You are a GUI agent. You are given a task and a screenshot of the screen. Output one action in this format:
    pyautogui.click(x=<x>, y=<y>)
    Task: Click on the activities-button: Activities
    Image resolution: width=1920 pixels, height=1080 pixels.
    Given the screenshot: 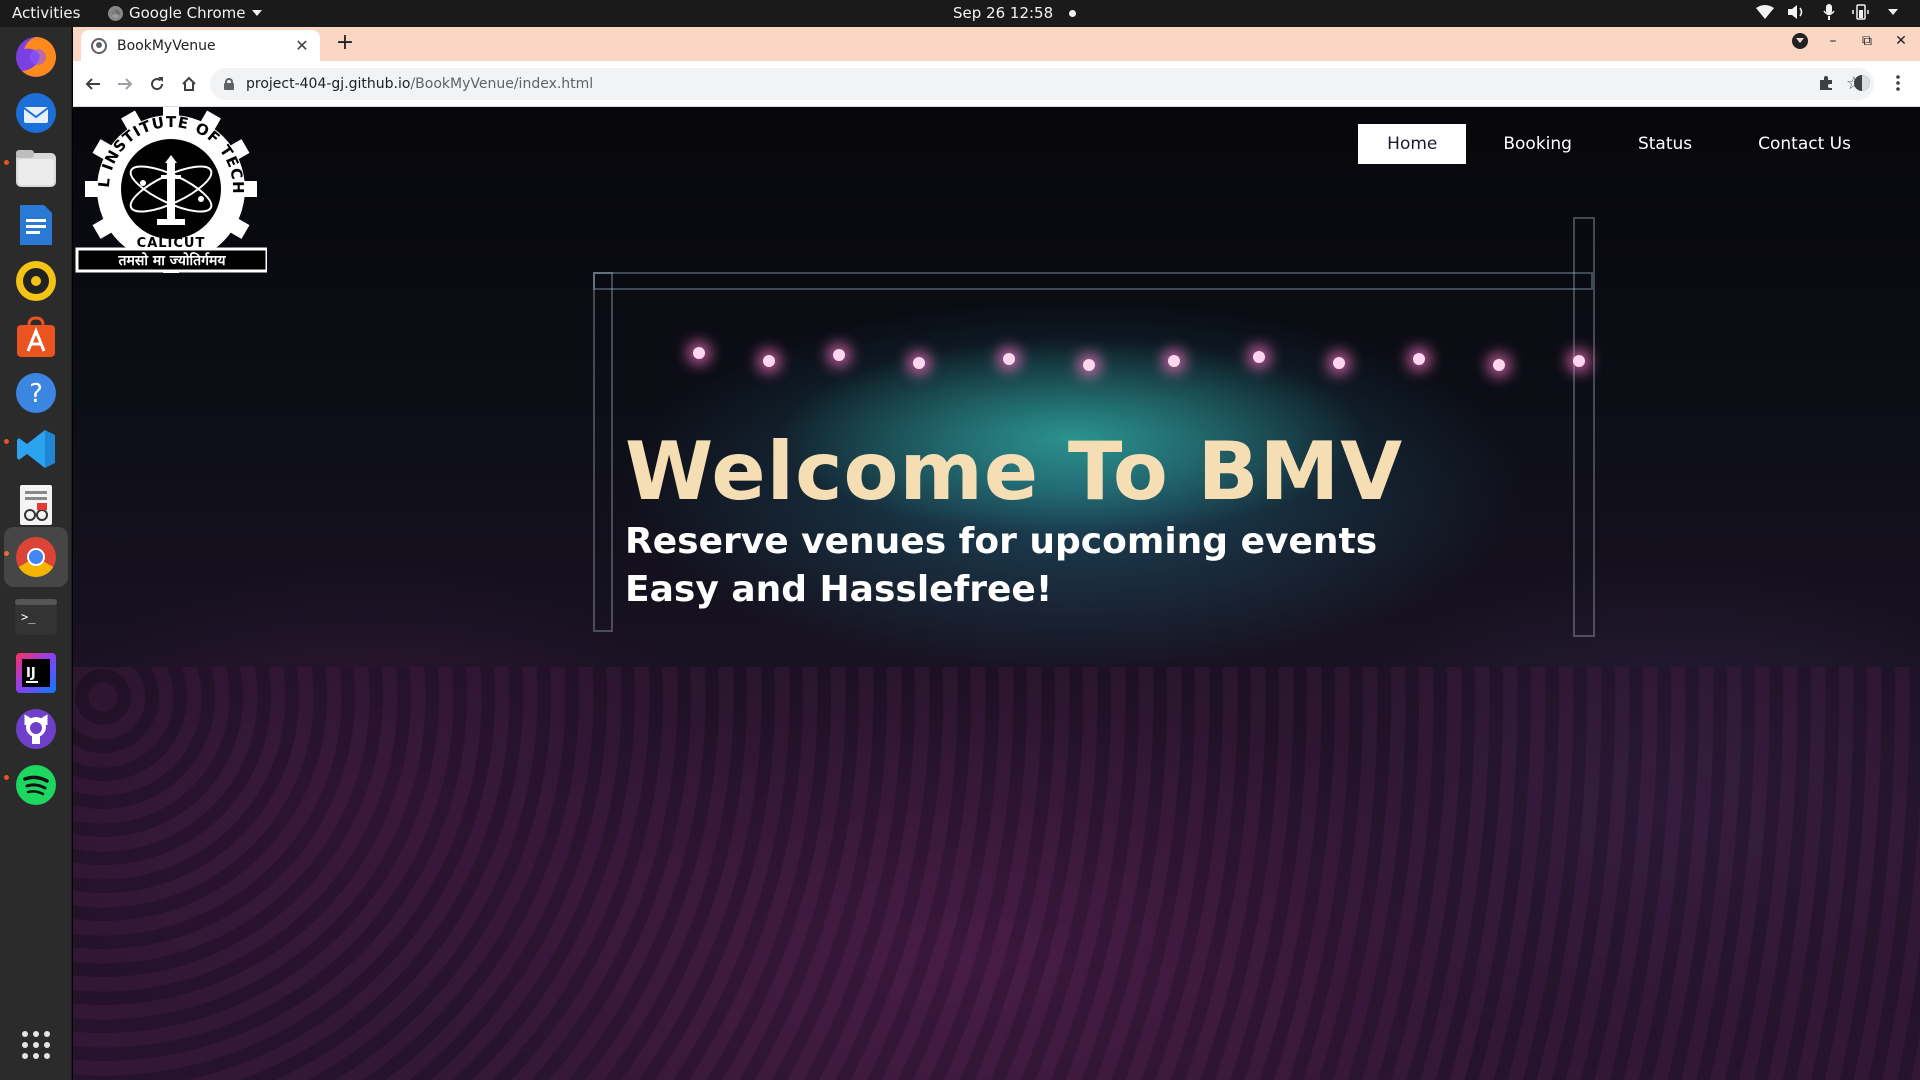 What is the action you would take?
    pyautogui.click(x=46, y=13)
    